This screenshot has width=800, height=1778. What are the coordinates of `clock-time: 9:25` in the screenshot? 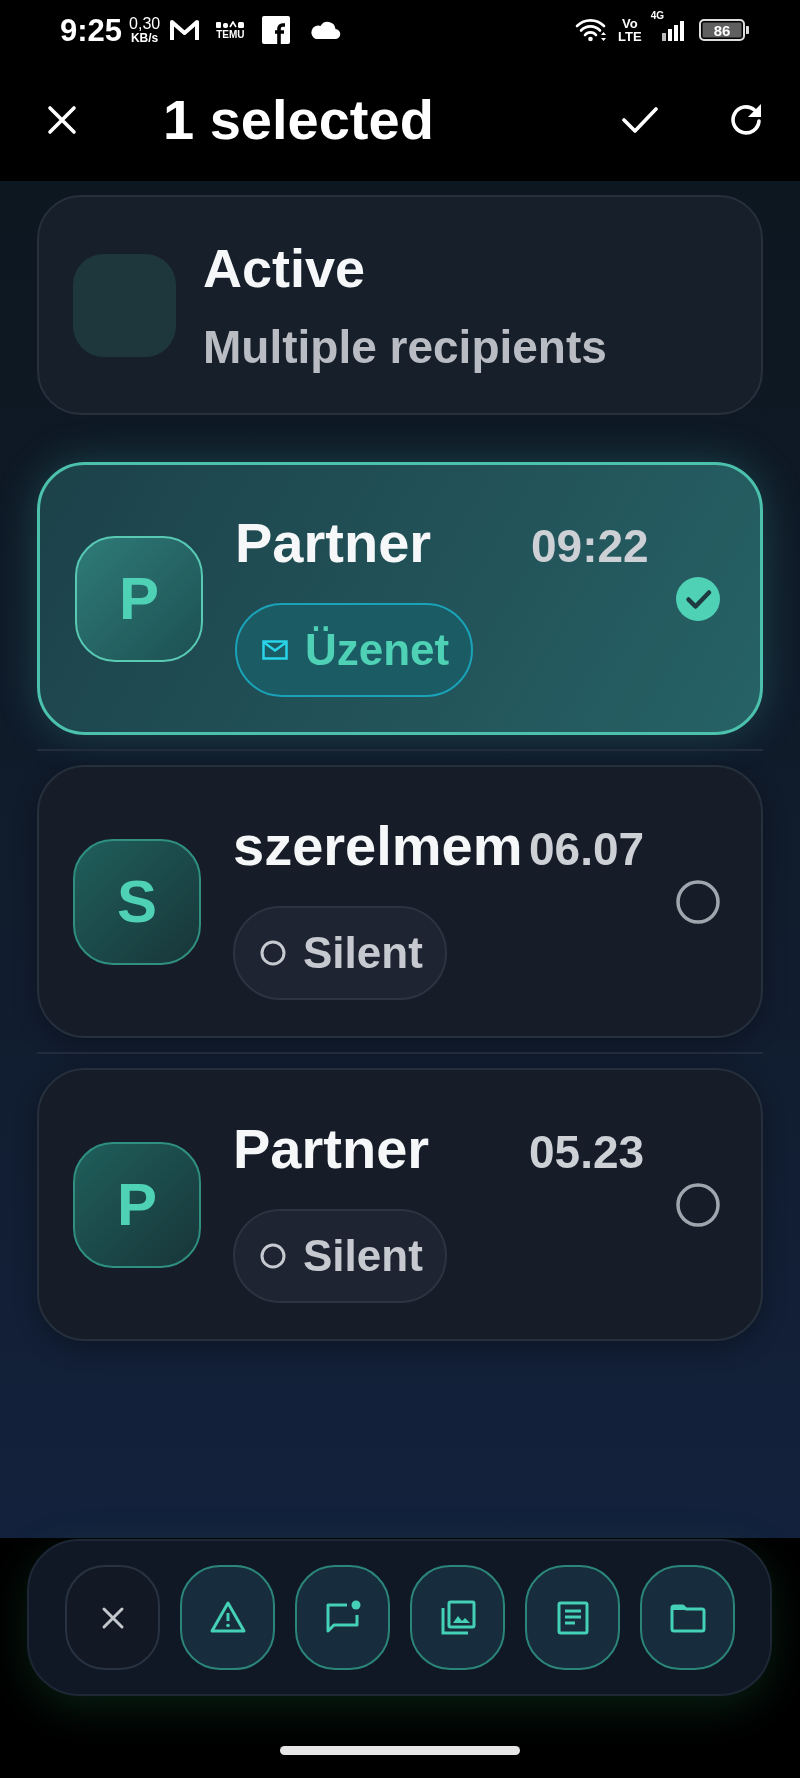 It's located at (91, 30).